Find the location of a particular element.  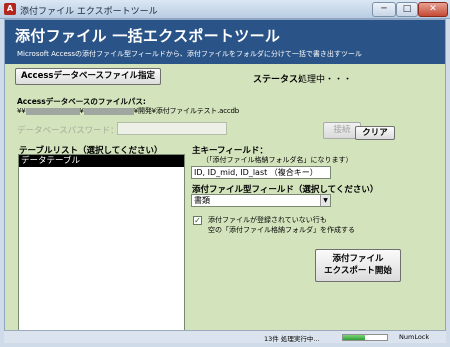

close-button: ✕ is located at coordinates (433, 9).